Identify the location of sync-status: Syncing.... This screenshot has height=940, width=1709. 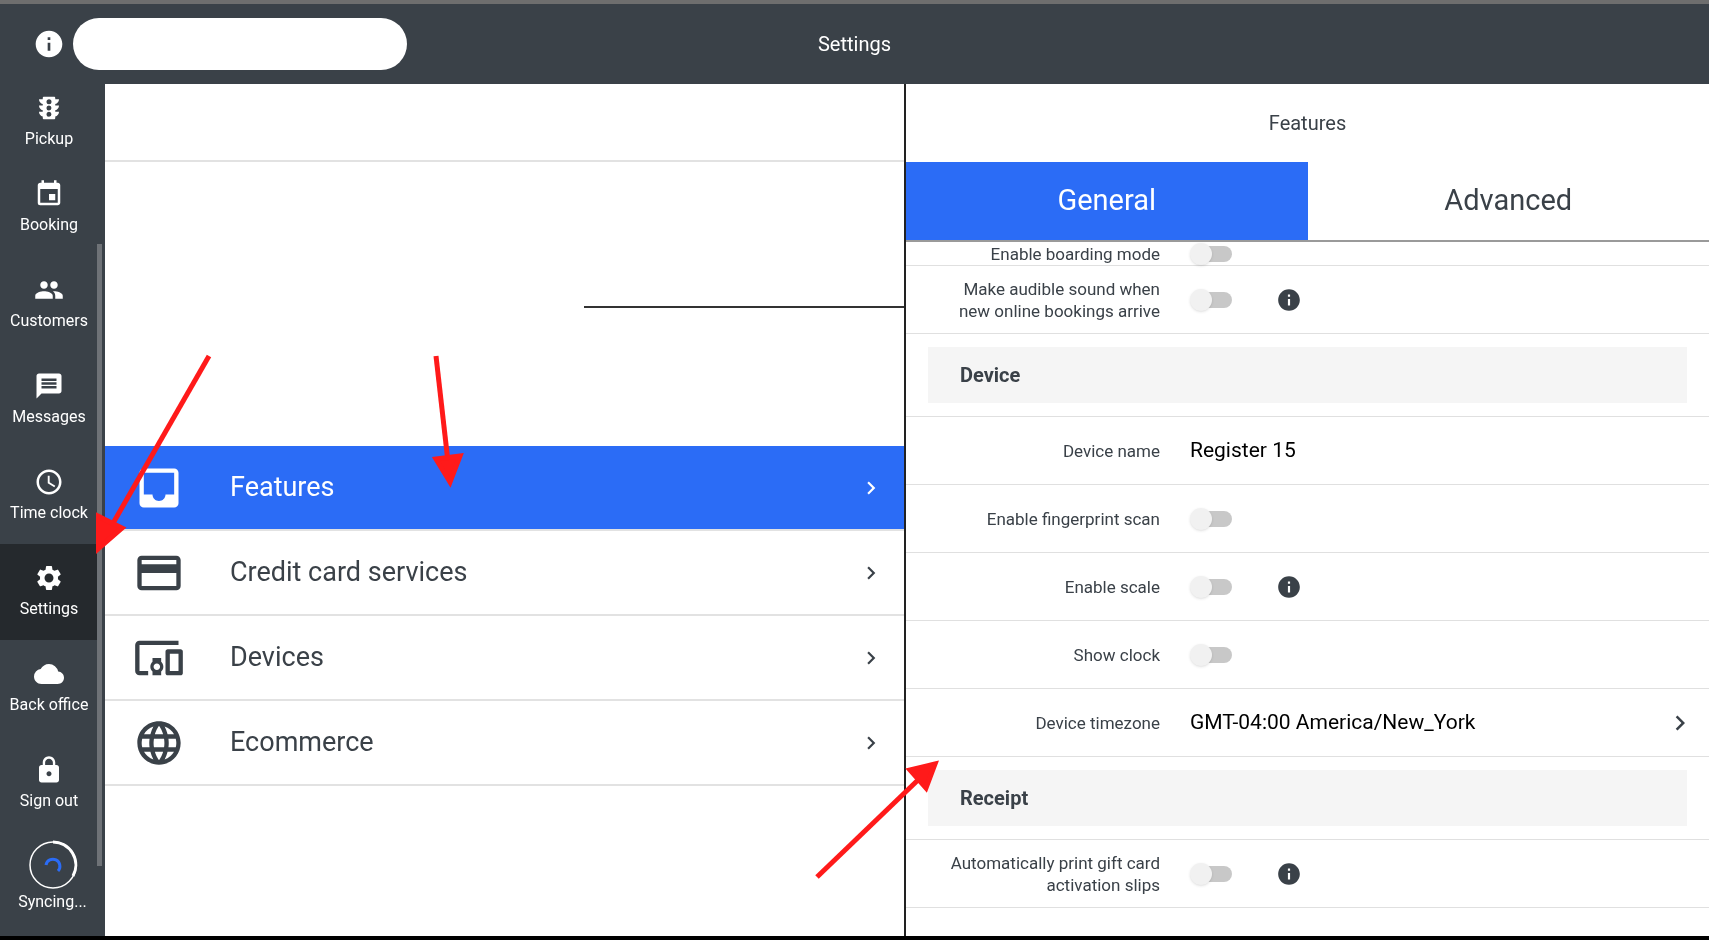
(52, 902).